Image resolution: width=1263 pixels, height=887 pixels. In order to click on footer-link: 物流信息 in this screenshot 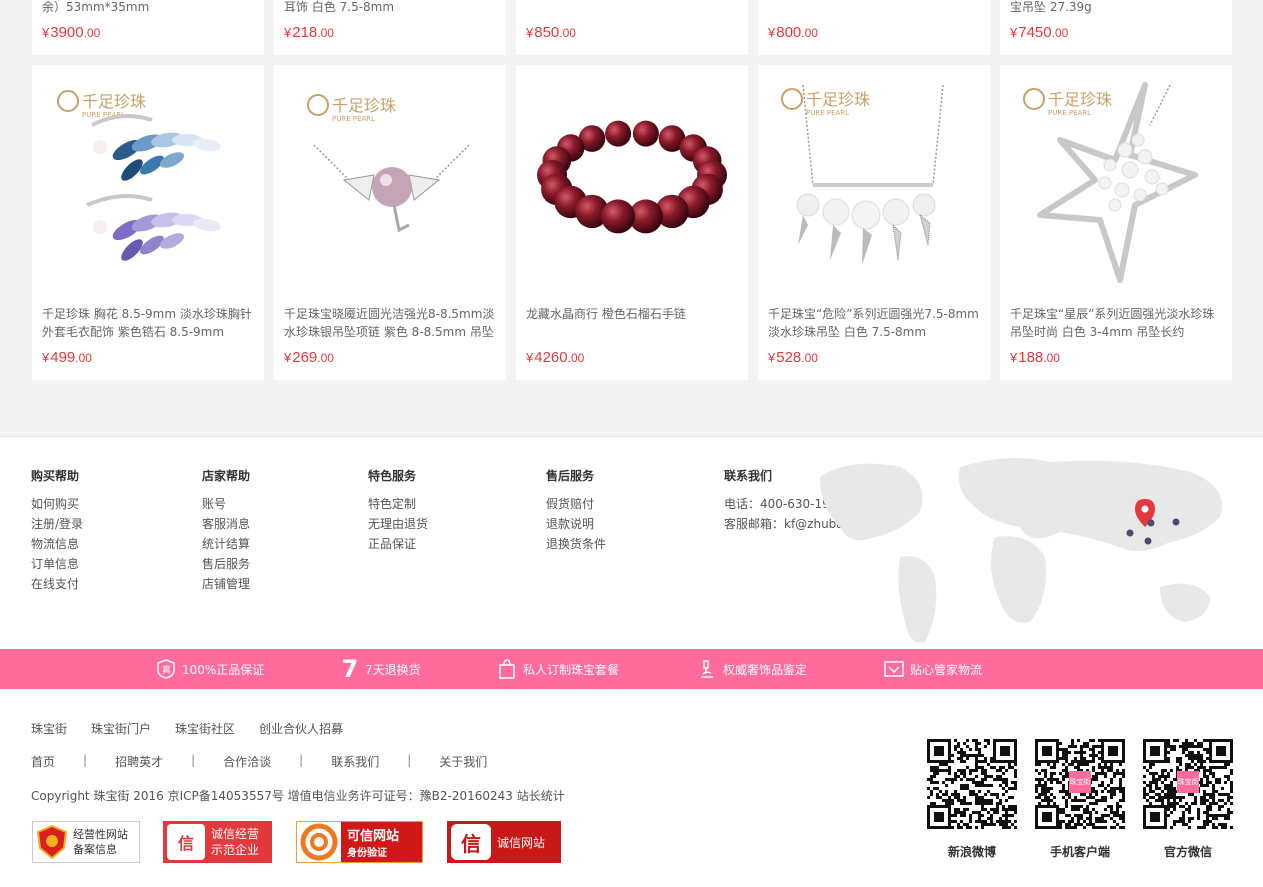, I will do `click(57, 544)`.